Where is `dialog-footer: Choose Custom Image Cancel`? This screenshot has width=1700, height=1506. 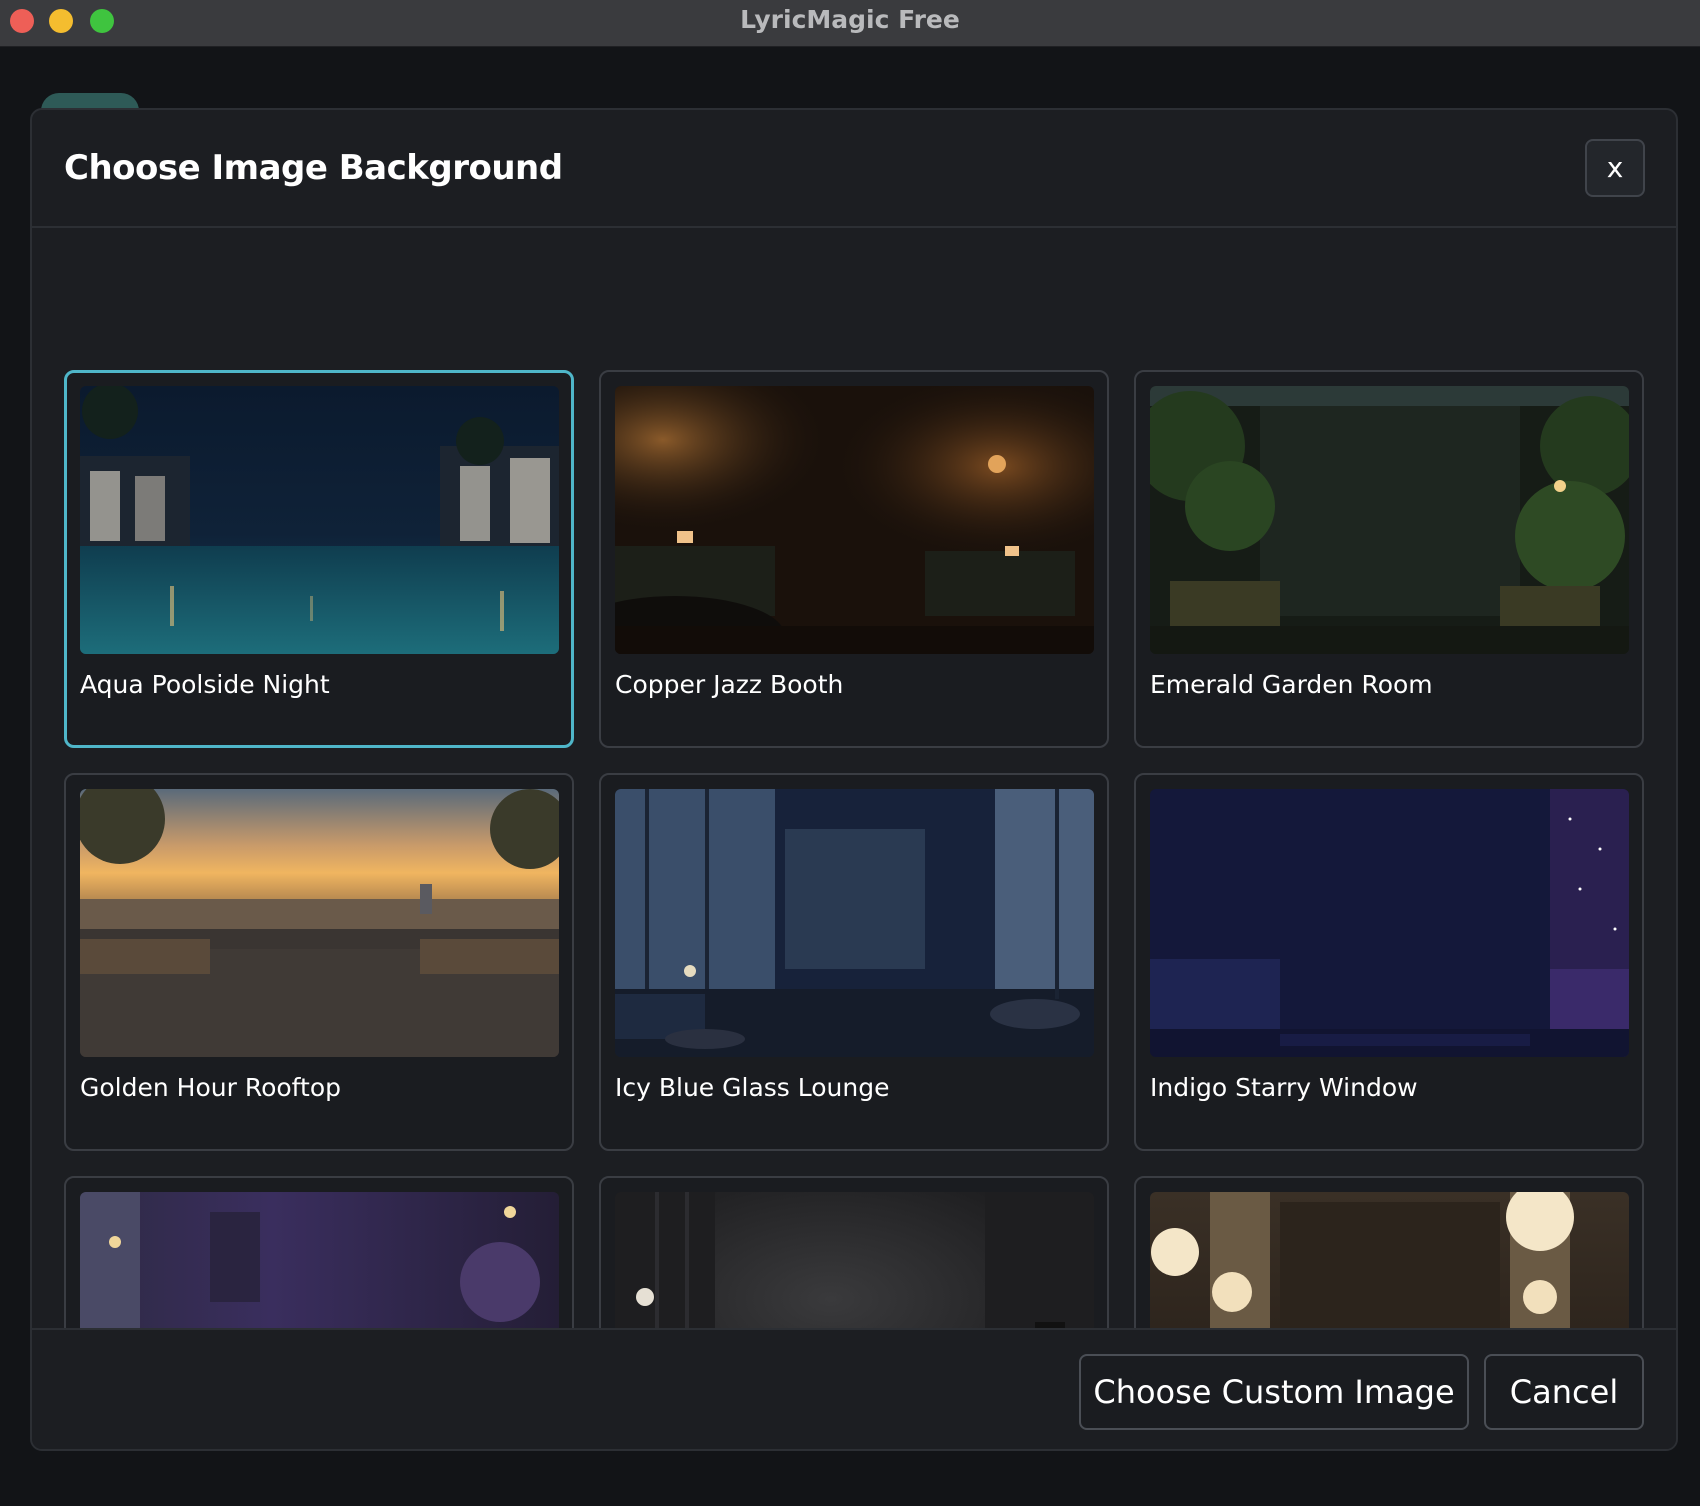
dialog-footer: Choose Custom Image Cancel is located at coordinates (854, 1388).